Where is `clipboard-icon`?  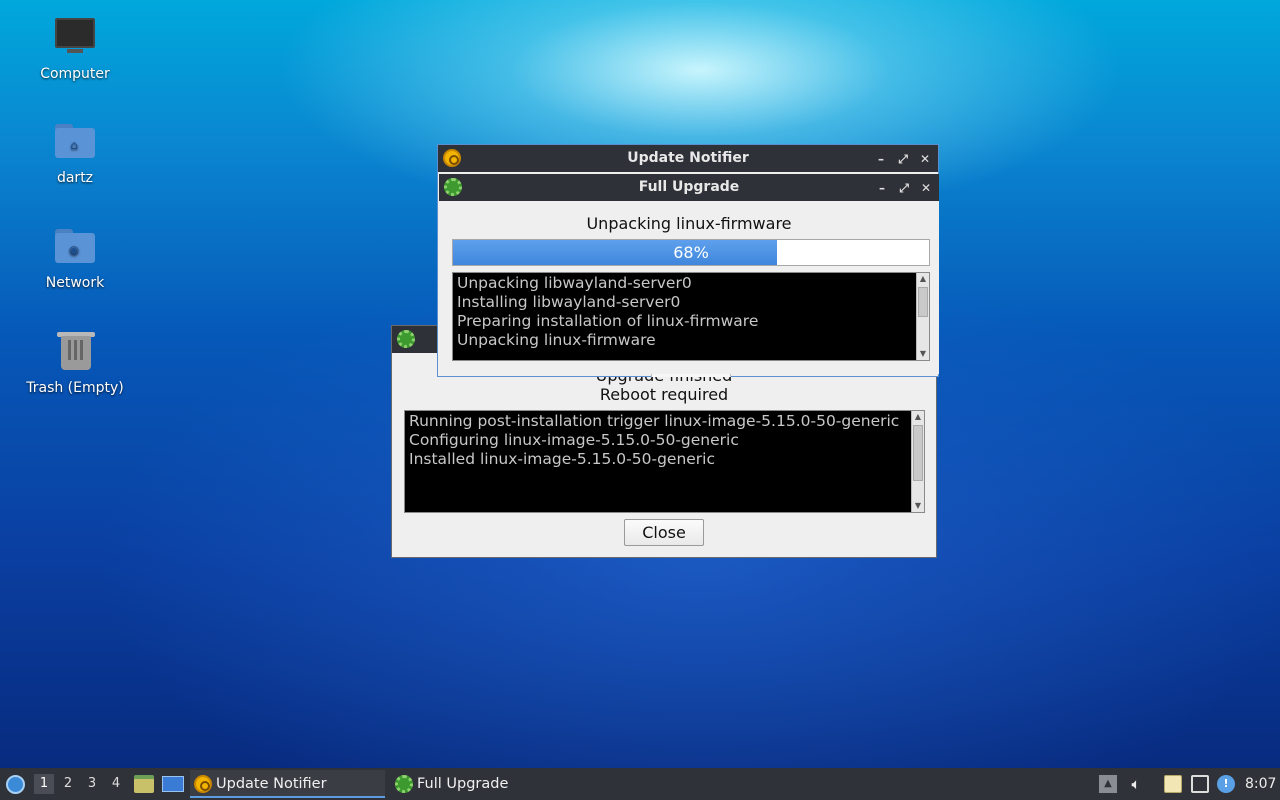
clipboard-icon is located at coordinates (1173, 784).